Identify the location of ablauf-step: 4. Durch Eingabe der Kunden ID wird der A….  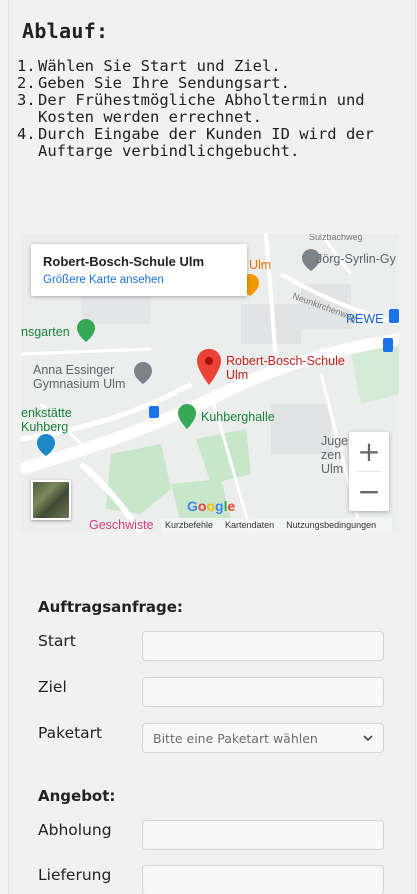
(207, 143).